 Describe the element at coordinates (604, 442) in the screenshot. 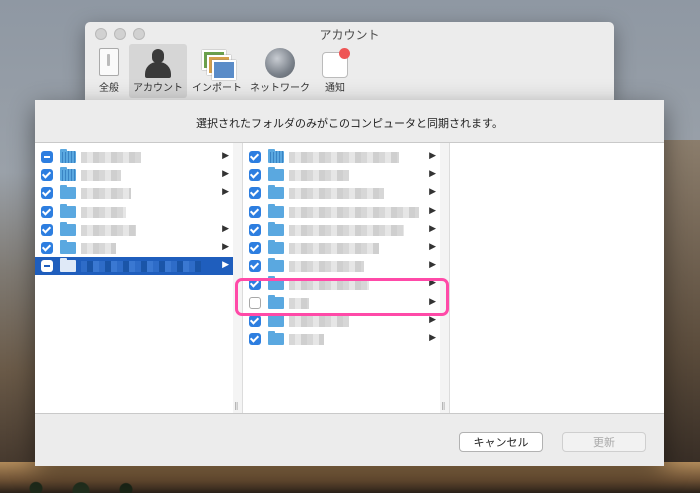

I see `update-button: 更新` at that location.